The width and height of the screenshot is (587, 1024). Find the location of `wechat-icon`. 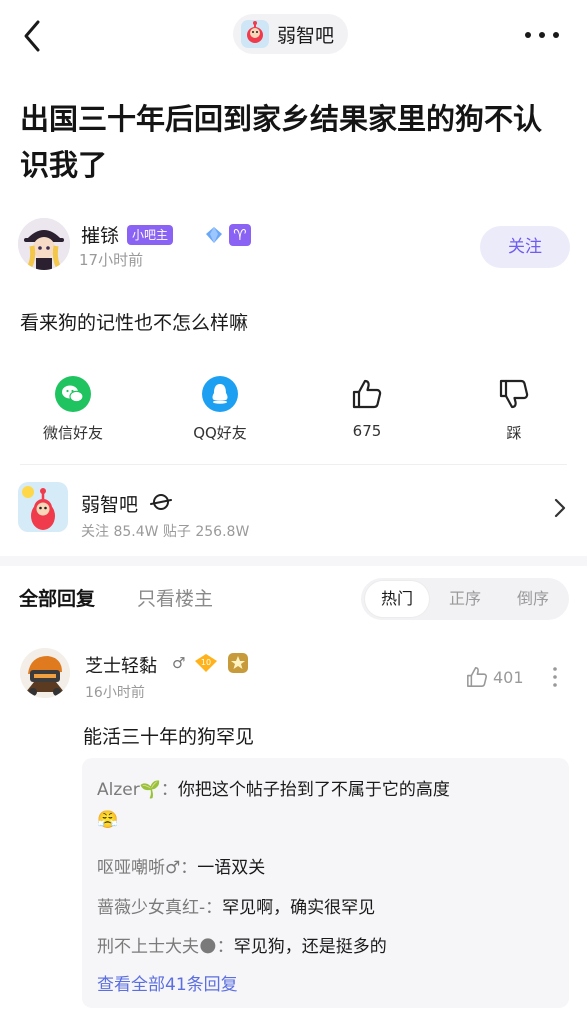

wechat-icon is located at coordinates (73, 394).